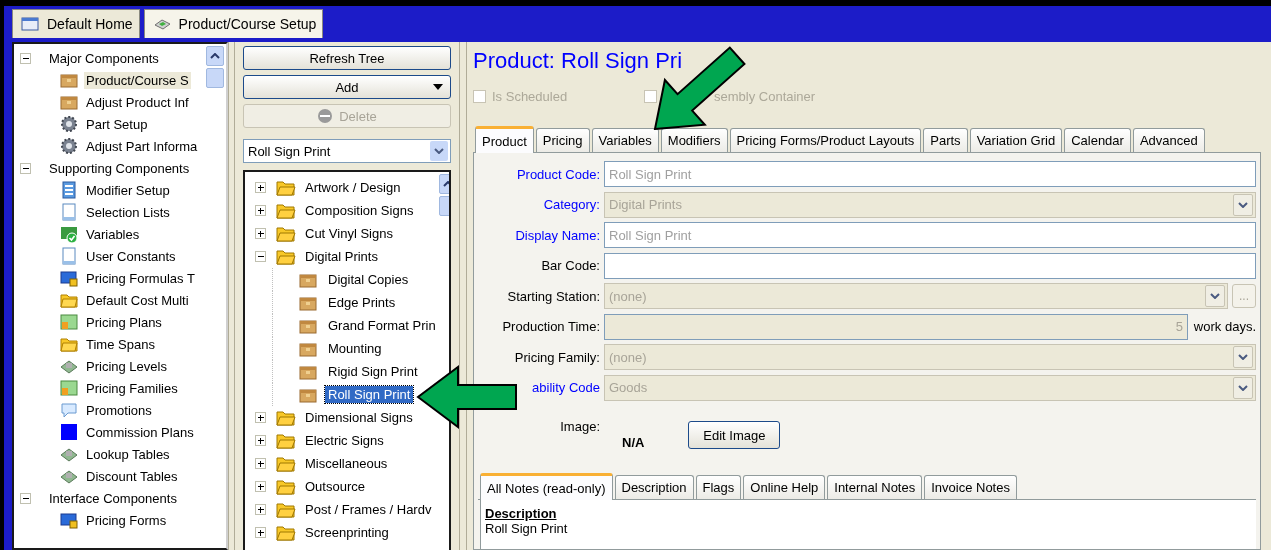 Image resolution: width=1271 pixels, height=550 pixels. Describe the element at coordinates (368, 509) in the screenshot. I see `tree-item: Post / Frames / Hardv` at that location.